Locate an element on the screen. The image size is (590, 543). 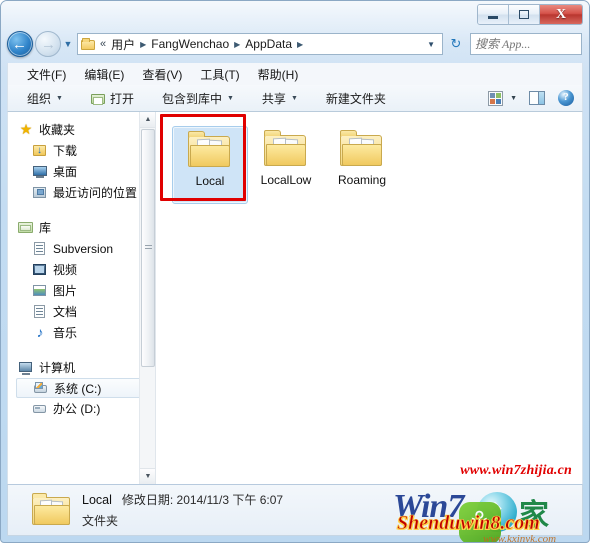
view-layout-icon is located at coordinates (496, 98).